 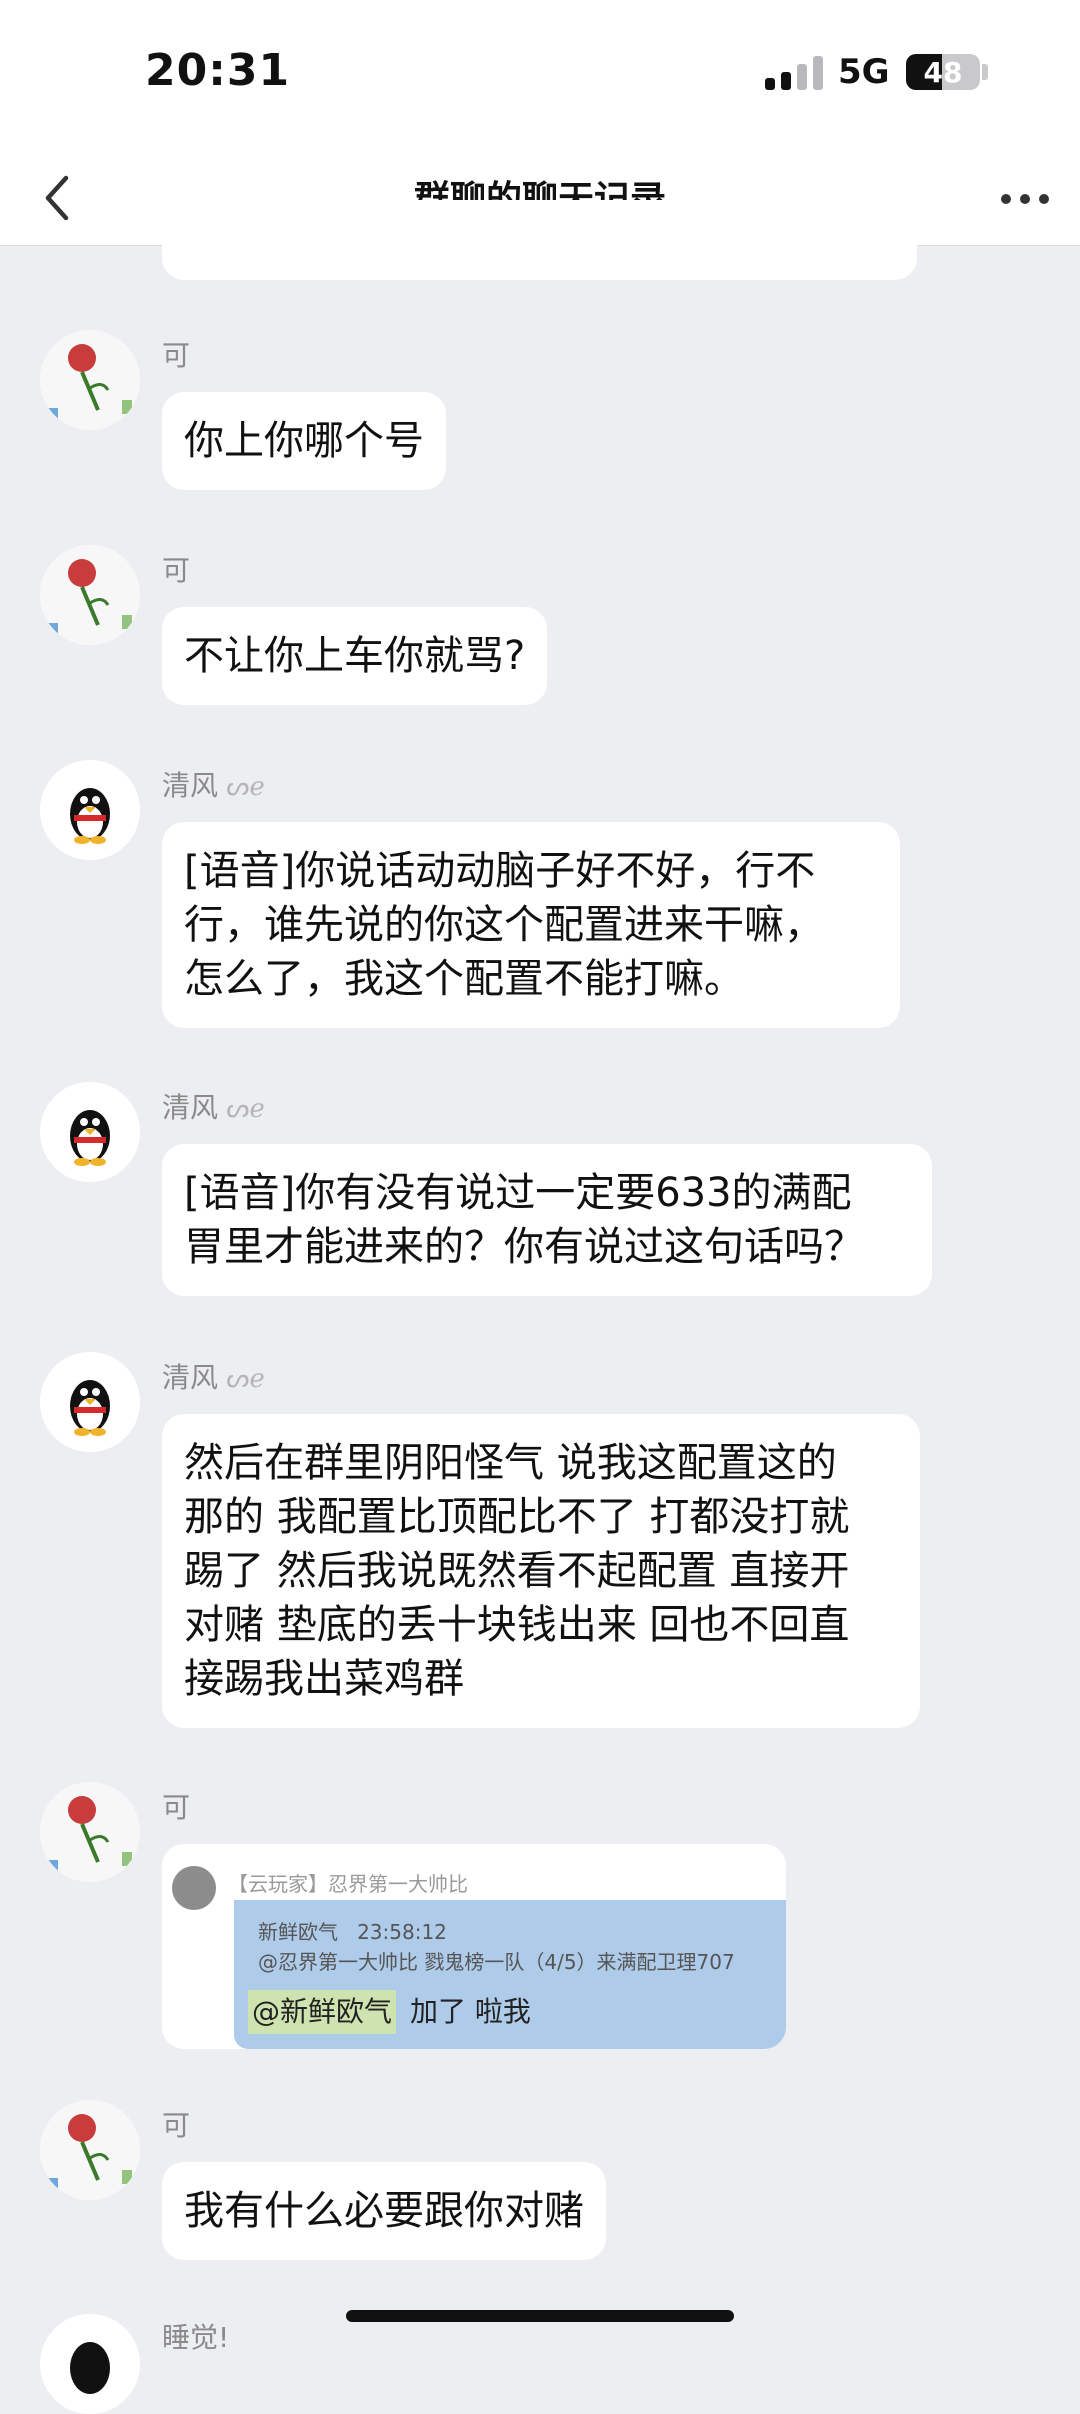 I want to click on message-line: 胃里才能进来的？你有说过这句话吗？, so click(x=524, y=1247).